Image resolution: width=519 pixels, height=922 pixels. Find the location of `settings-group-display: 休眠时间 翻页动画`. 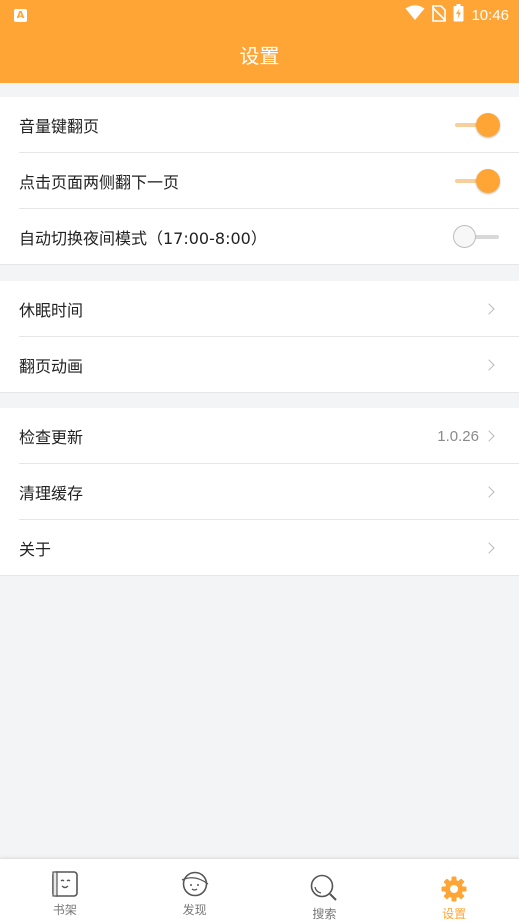

settings-group-display: 休眠时间 翻页动画 is located at coordinates (259, 337).